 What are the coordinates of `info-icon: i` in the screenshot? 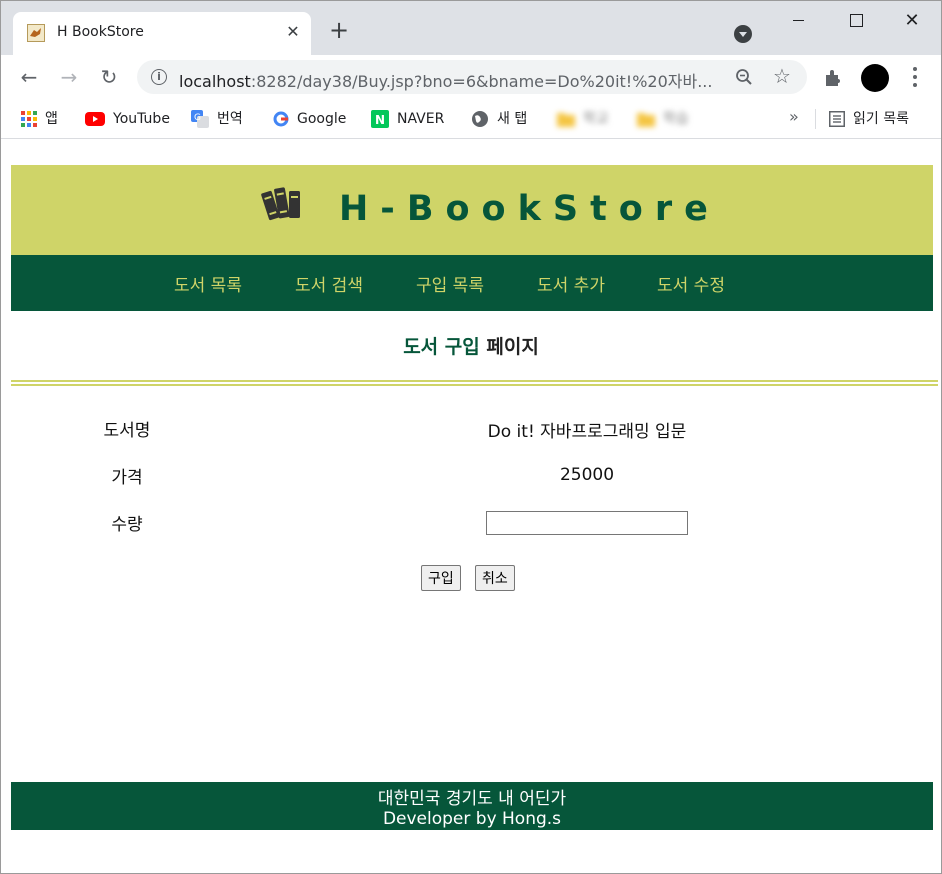 It's located at (159, 77).